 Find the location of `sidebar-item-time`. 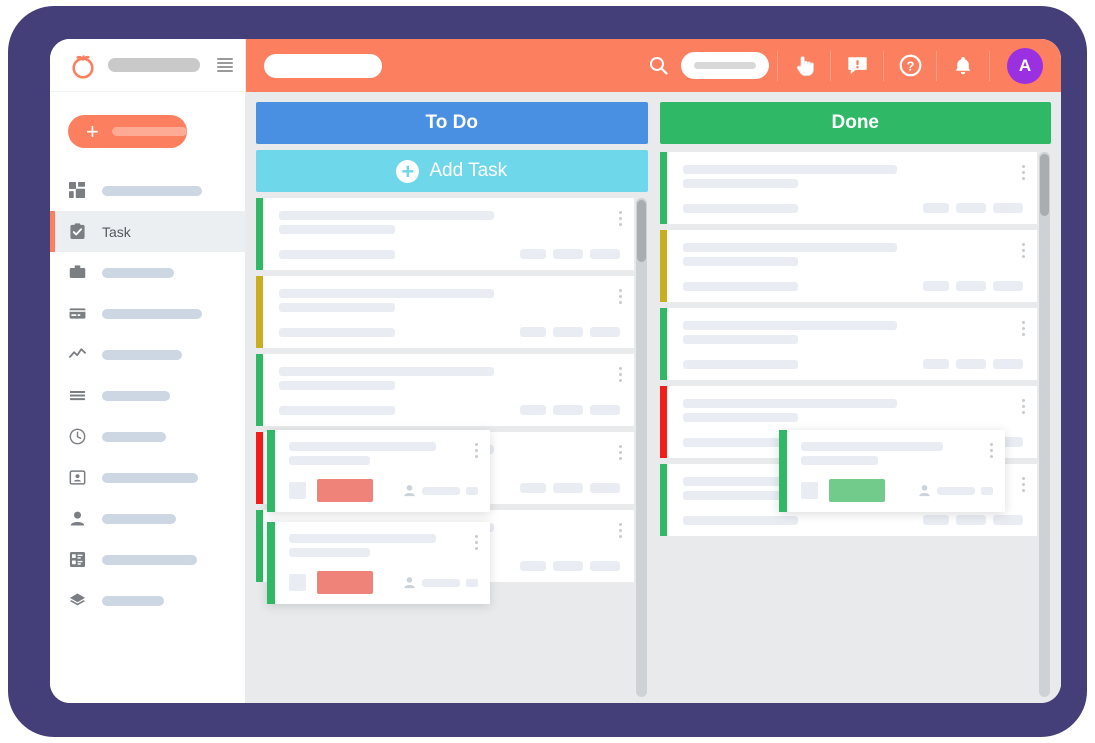

sidebar-item-time is located at coordinates (147, 436).